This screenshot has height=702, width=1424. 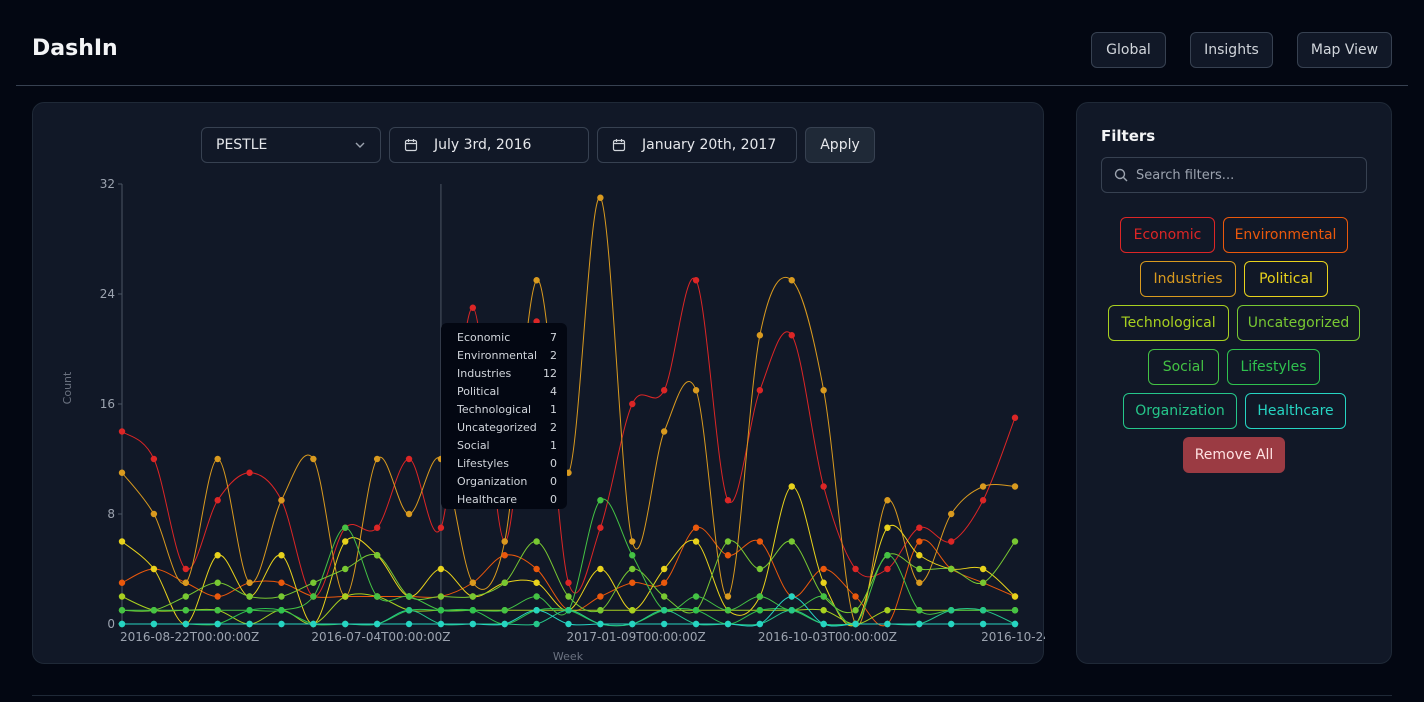 I want to click on filter-chip-political: Political, so click(x=1286, y=279).